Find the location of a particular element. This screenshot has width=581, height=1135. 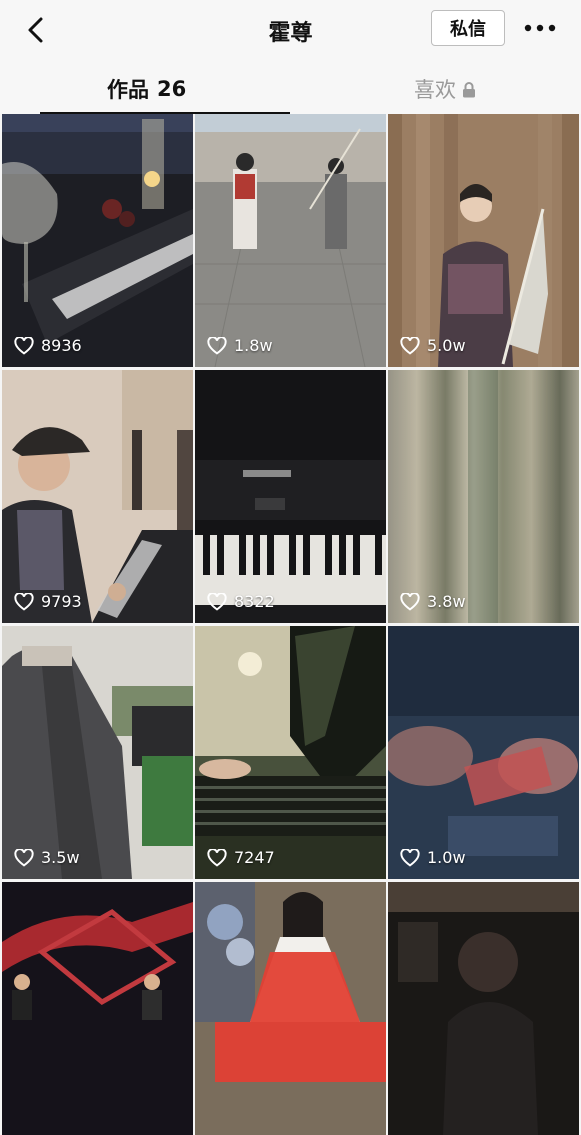

more-dots-icon is located at coordinates (540, 28).